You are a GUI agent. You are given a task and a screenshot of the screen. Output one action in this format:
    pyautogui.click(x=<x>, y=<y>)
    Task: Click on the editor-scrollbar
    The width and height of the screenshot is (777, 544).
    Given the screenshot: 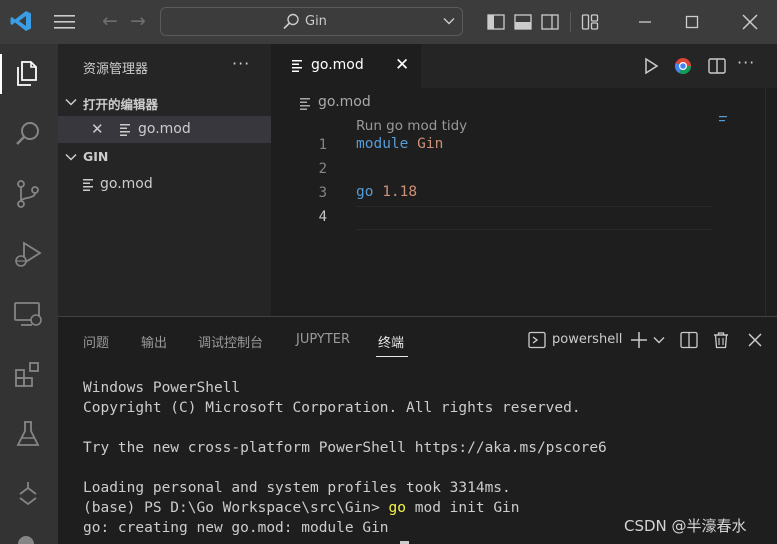 What is the action you would take?
    pyautogui.click(x=771, y=202)
    